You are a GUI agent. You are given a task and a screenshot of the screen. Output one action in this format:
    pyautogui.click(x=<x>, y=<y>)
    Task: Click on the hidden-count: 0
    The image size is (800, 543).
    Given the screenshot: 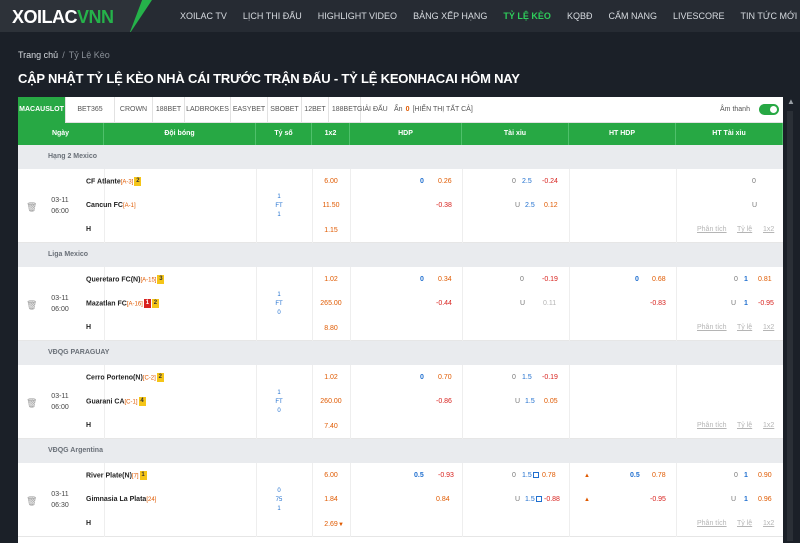 What is the action you would take?
    pyautogui.click(x=407, y=109)
    